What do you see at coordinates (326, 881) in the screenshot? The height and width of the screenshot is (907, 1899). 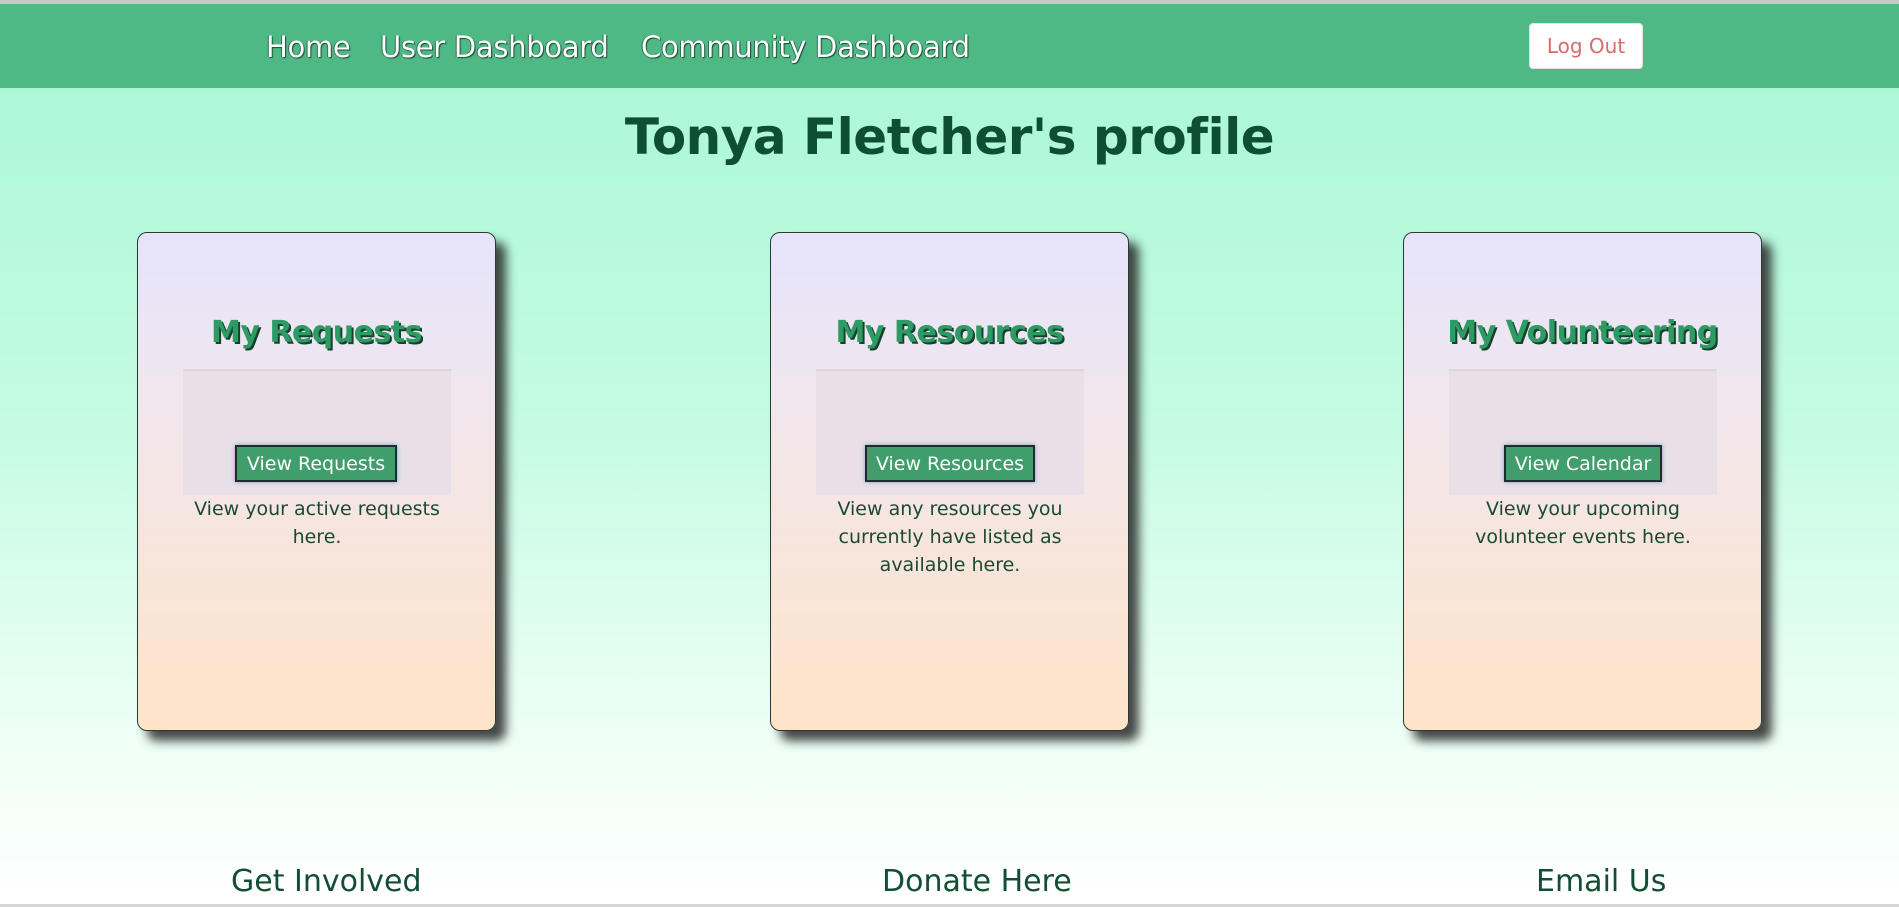 I see `footer-link-get-involved: Get Involved` at bounding box center [326, 881].